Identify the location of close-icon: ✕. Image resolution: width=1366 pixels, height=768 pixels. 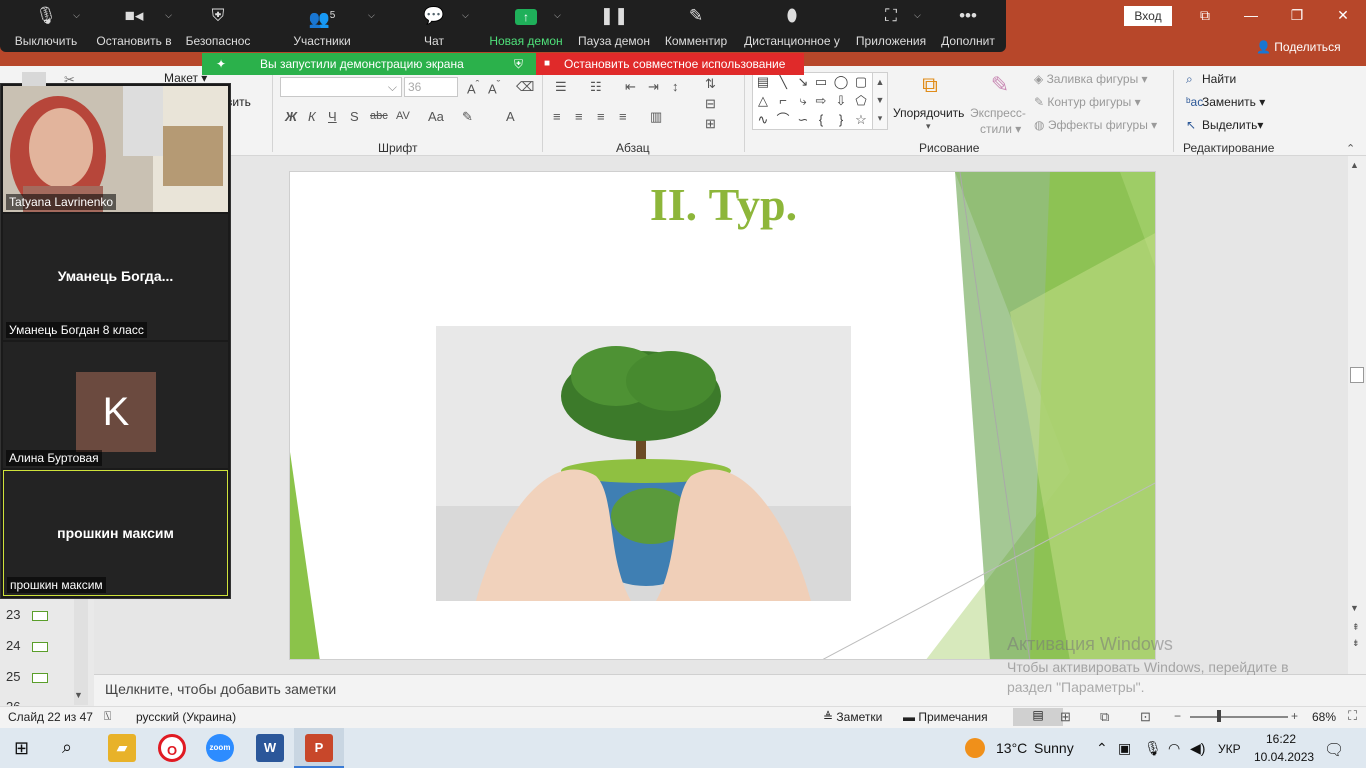
(1343, 16).